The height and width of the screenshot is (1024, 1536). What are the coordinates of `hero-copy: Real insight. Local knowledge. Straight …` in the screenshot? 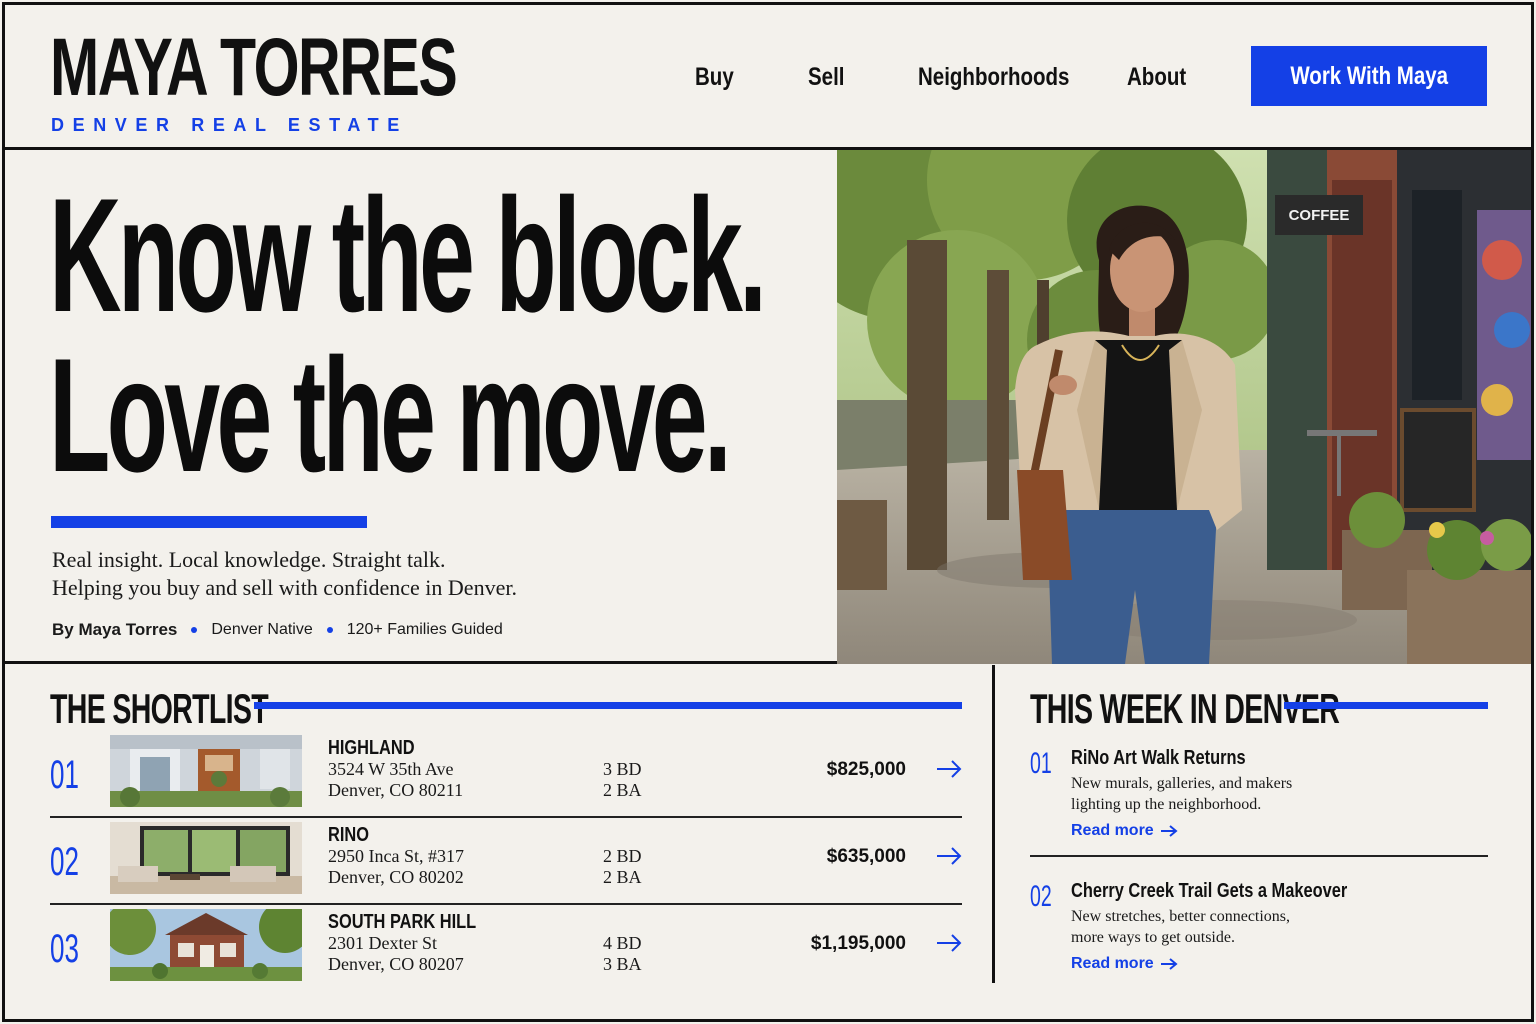 It's located at (284, 574).